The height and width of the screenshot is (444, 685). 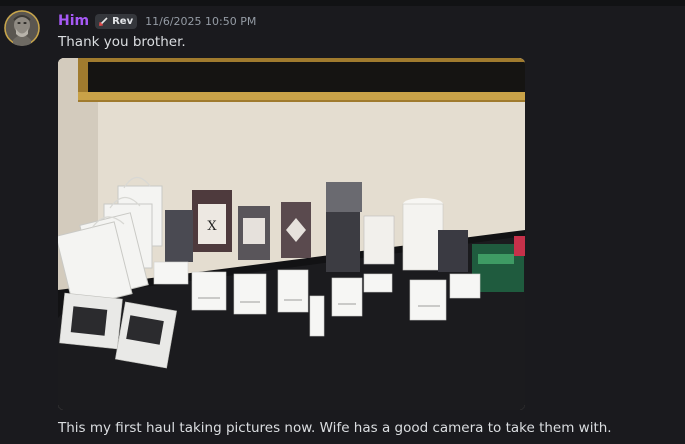 I want to click on message-header: Him Rev 11/6/2025 10:50 PM, so click(x=157, y=21).